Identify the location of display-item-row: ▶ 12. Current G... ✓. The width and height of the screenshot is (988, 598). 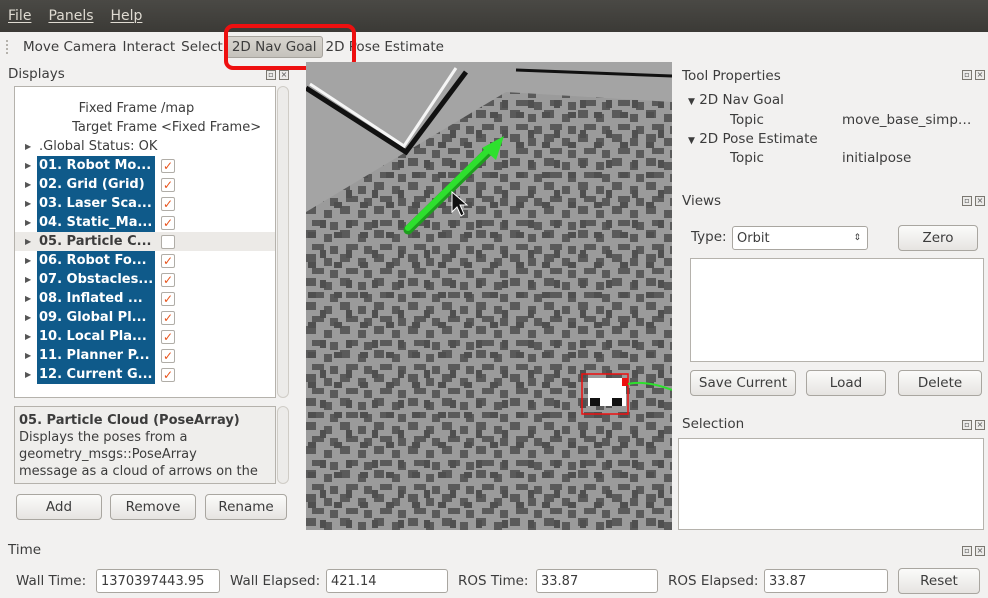
(145, 374).